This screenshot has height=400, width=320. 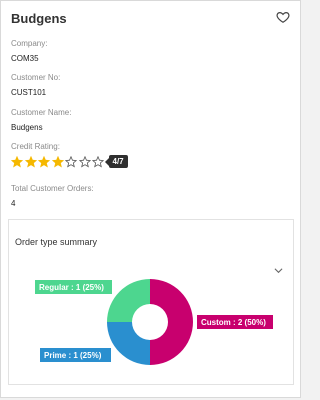 What do you see at coordinates (52, 196) in the screenshot?
I see `total-orders-field: Total Customer Orders: 4` at bounding box center [52, 196].